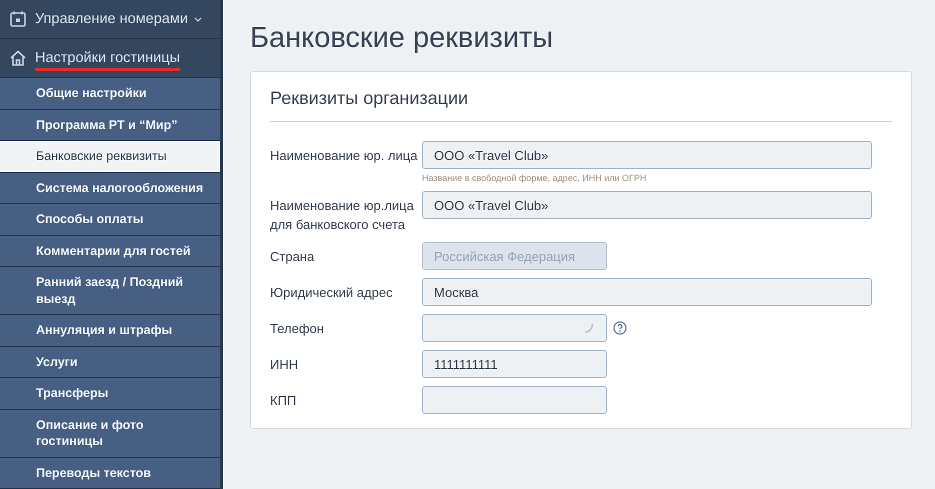 Image resolution: width=935 pixels, height=489 pixels. I want to click on home-icon, so click(18, 58).